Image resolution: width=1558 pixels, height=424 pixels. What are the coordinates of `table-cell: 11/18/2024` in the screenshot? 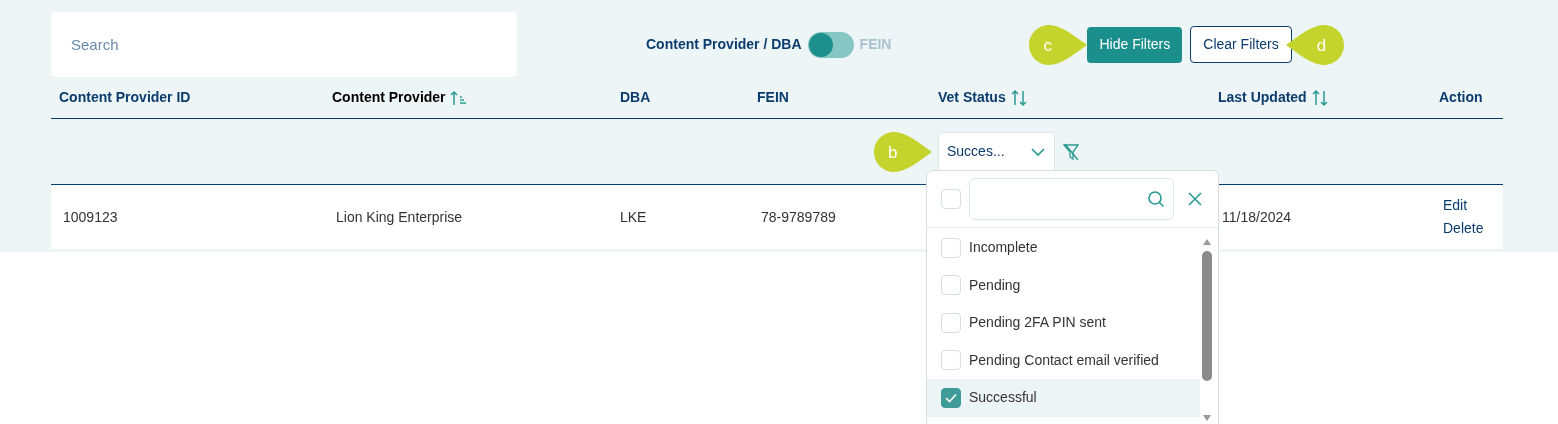 It's located at (1257, 217).